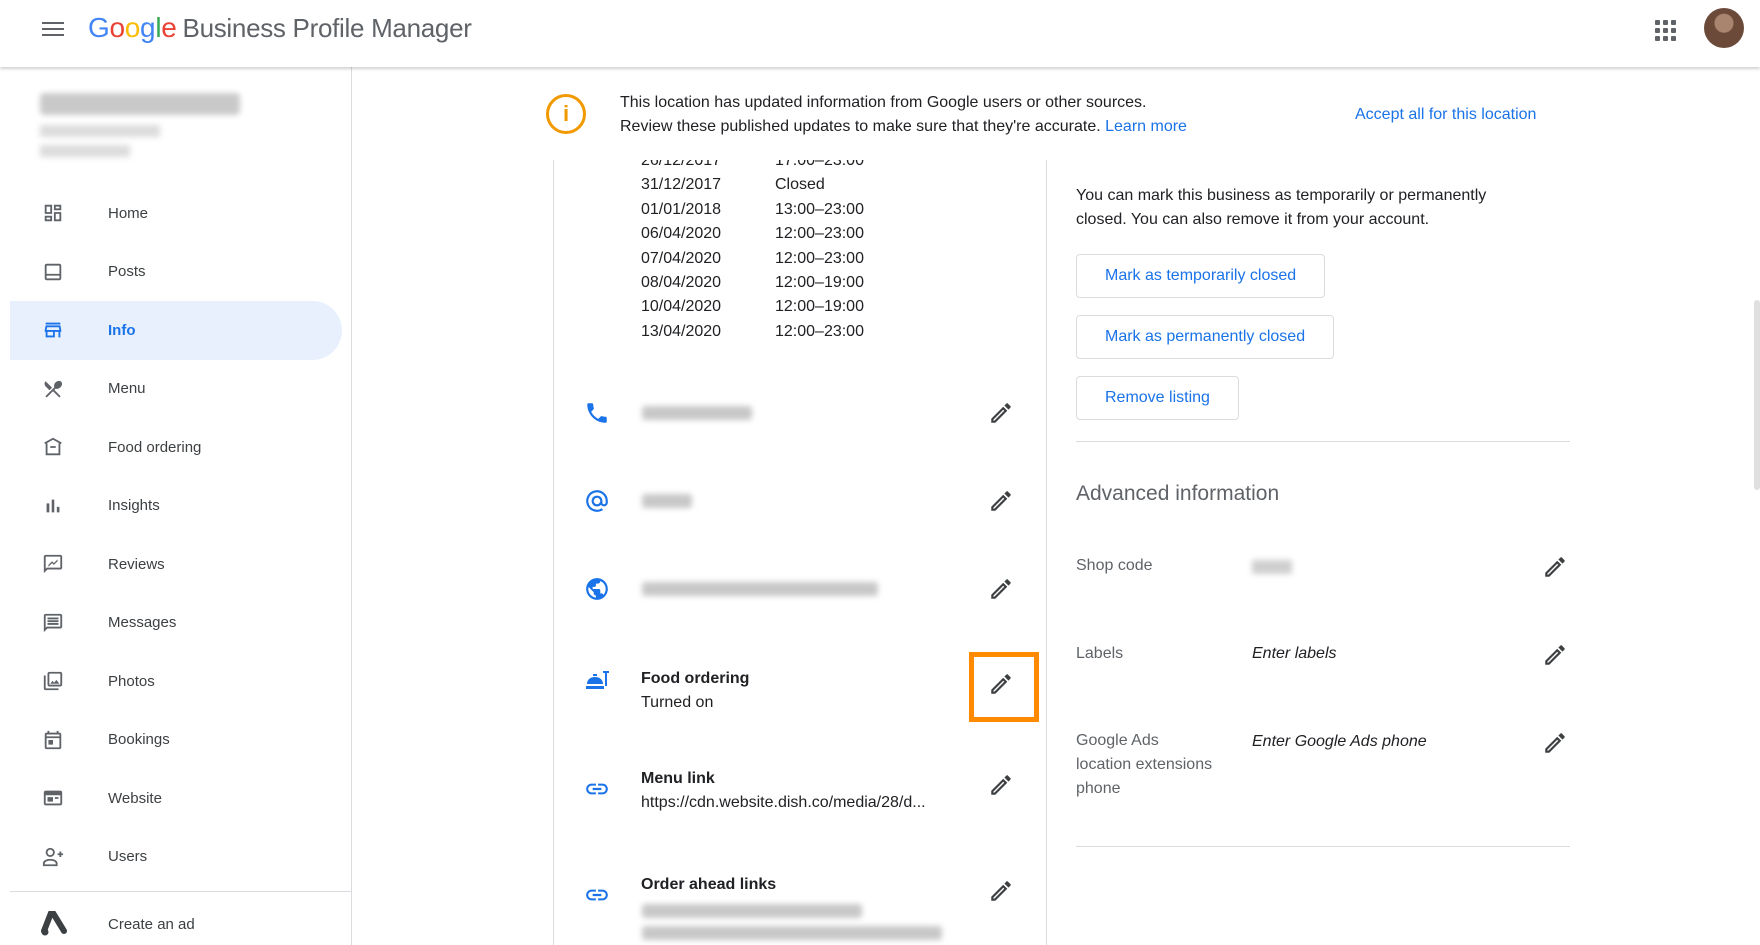  Describe the element at coordinates (792, 933) in the screenshot. I see `order-ahead-url-redacted` at that location.